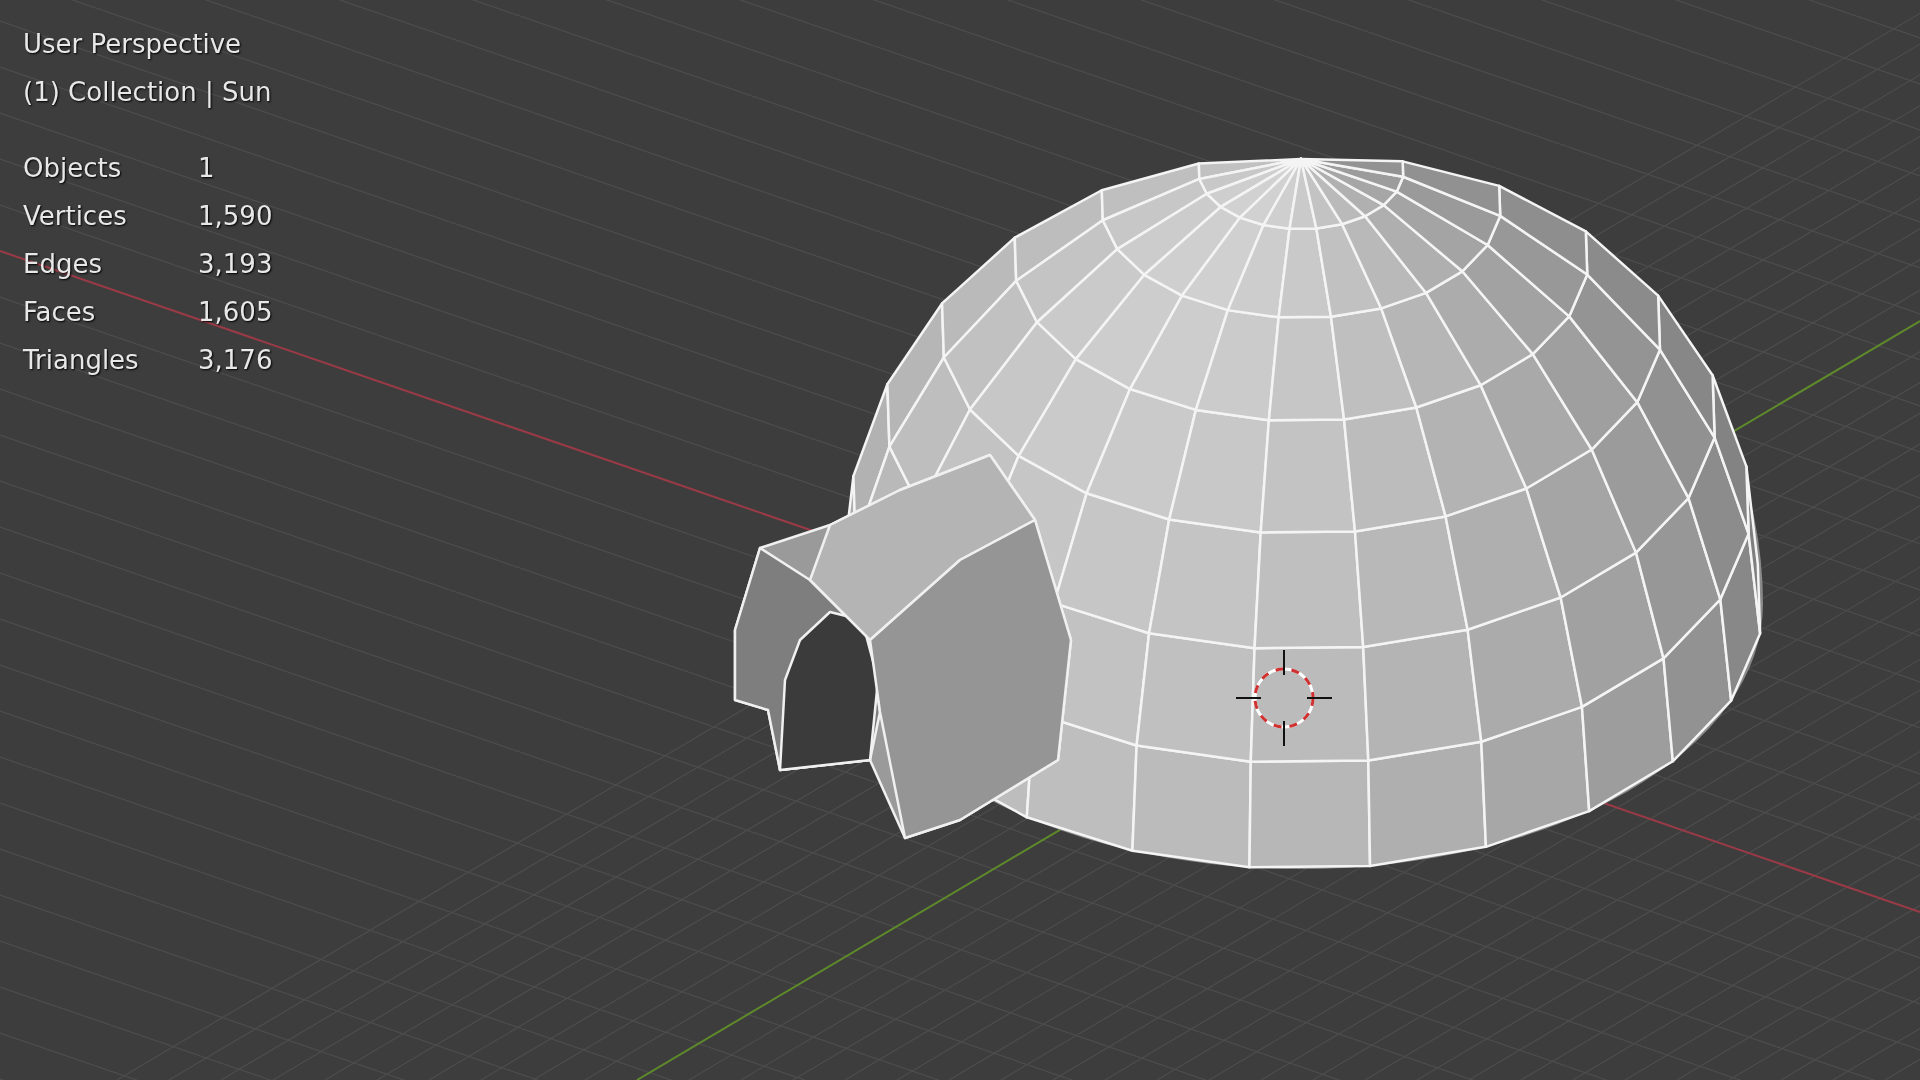 This screenshot has height=1080, width=1920. Describe the element at coordinates (132, 44) in the screenshot. I see `view-name: User Perspective` at that location.